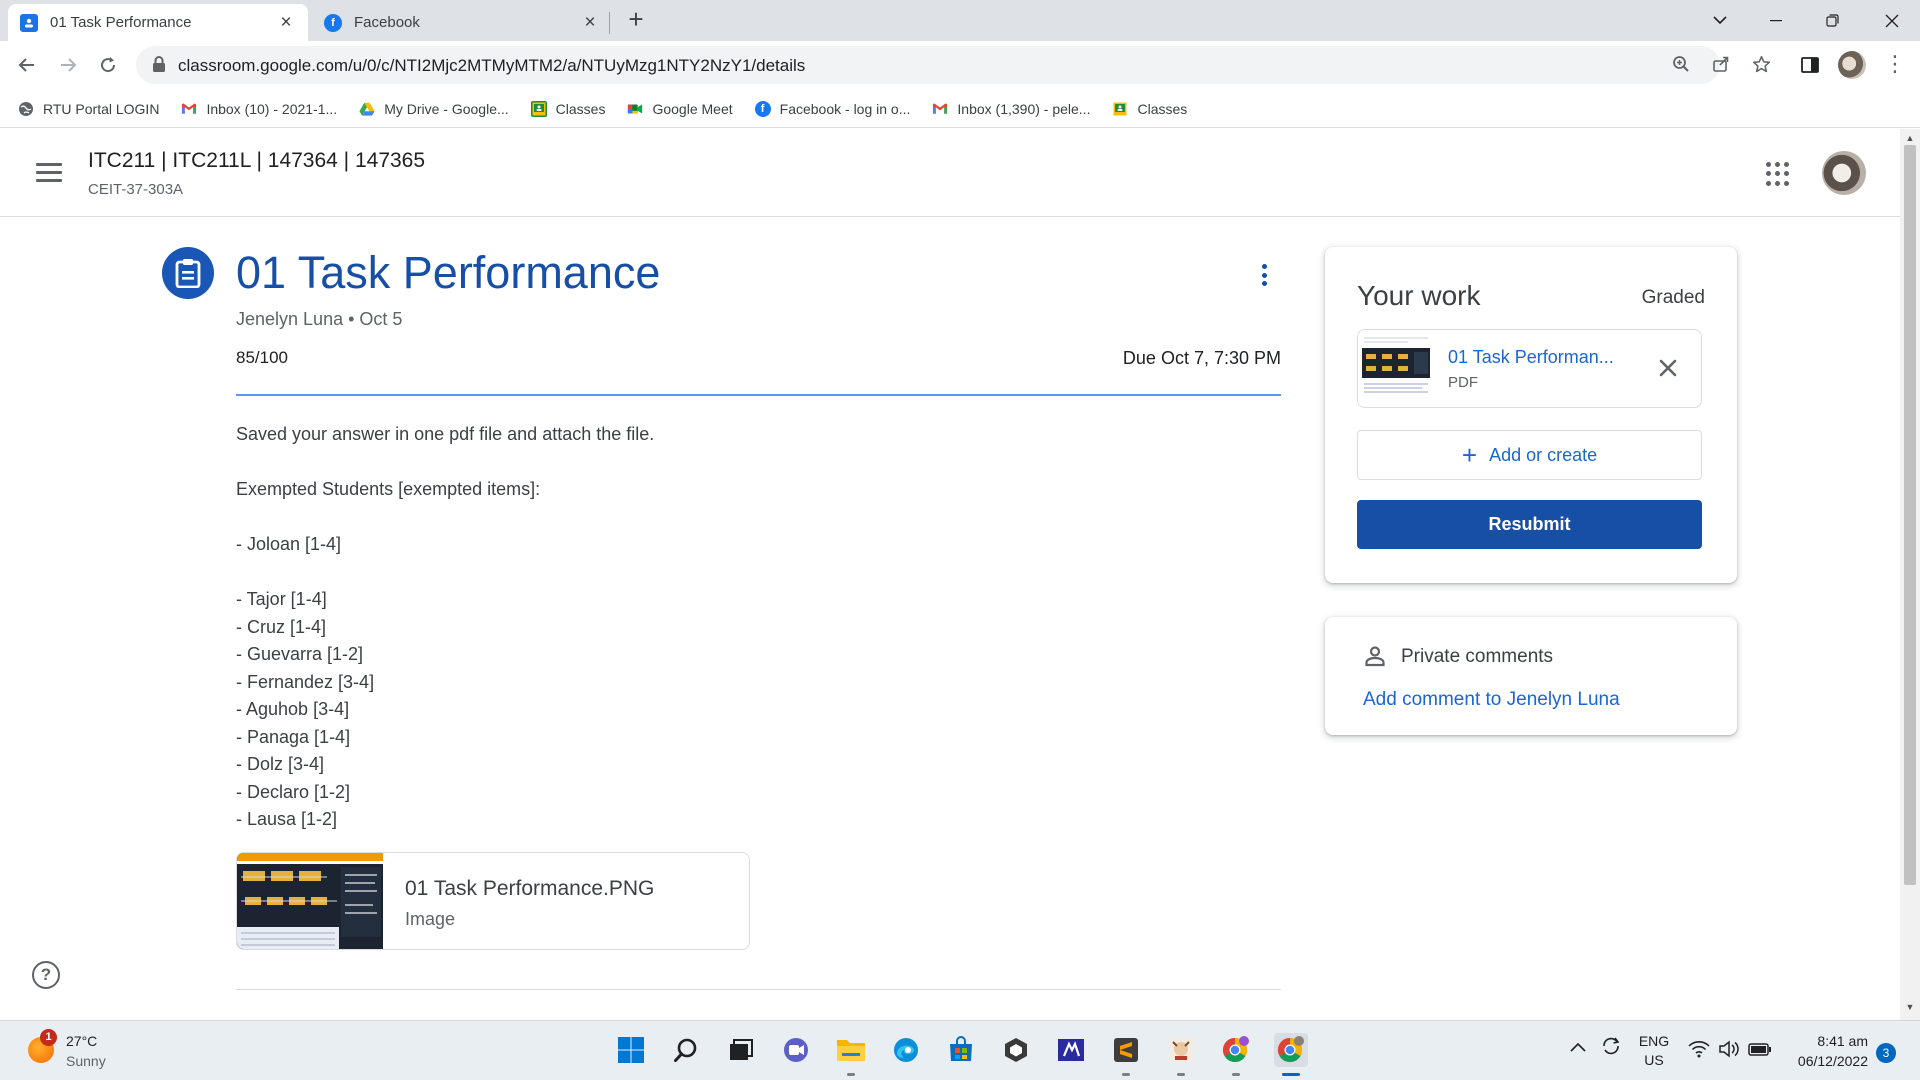  Describe the element at coordinates (46, 975) in the screenshot. I see `help-icon: ?` at that location.